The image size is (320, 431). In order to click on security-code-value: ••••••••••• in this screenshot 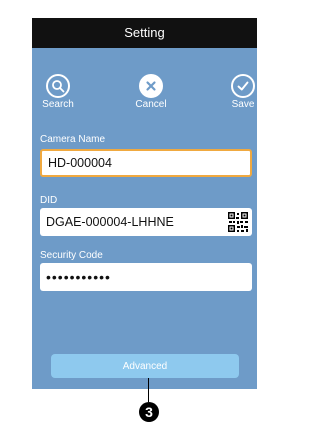, I will do `click(78, 277)`.